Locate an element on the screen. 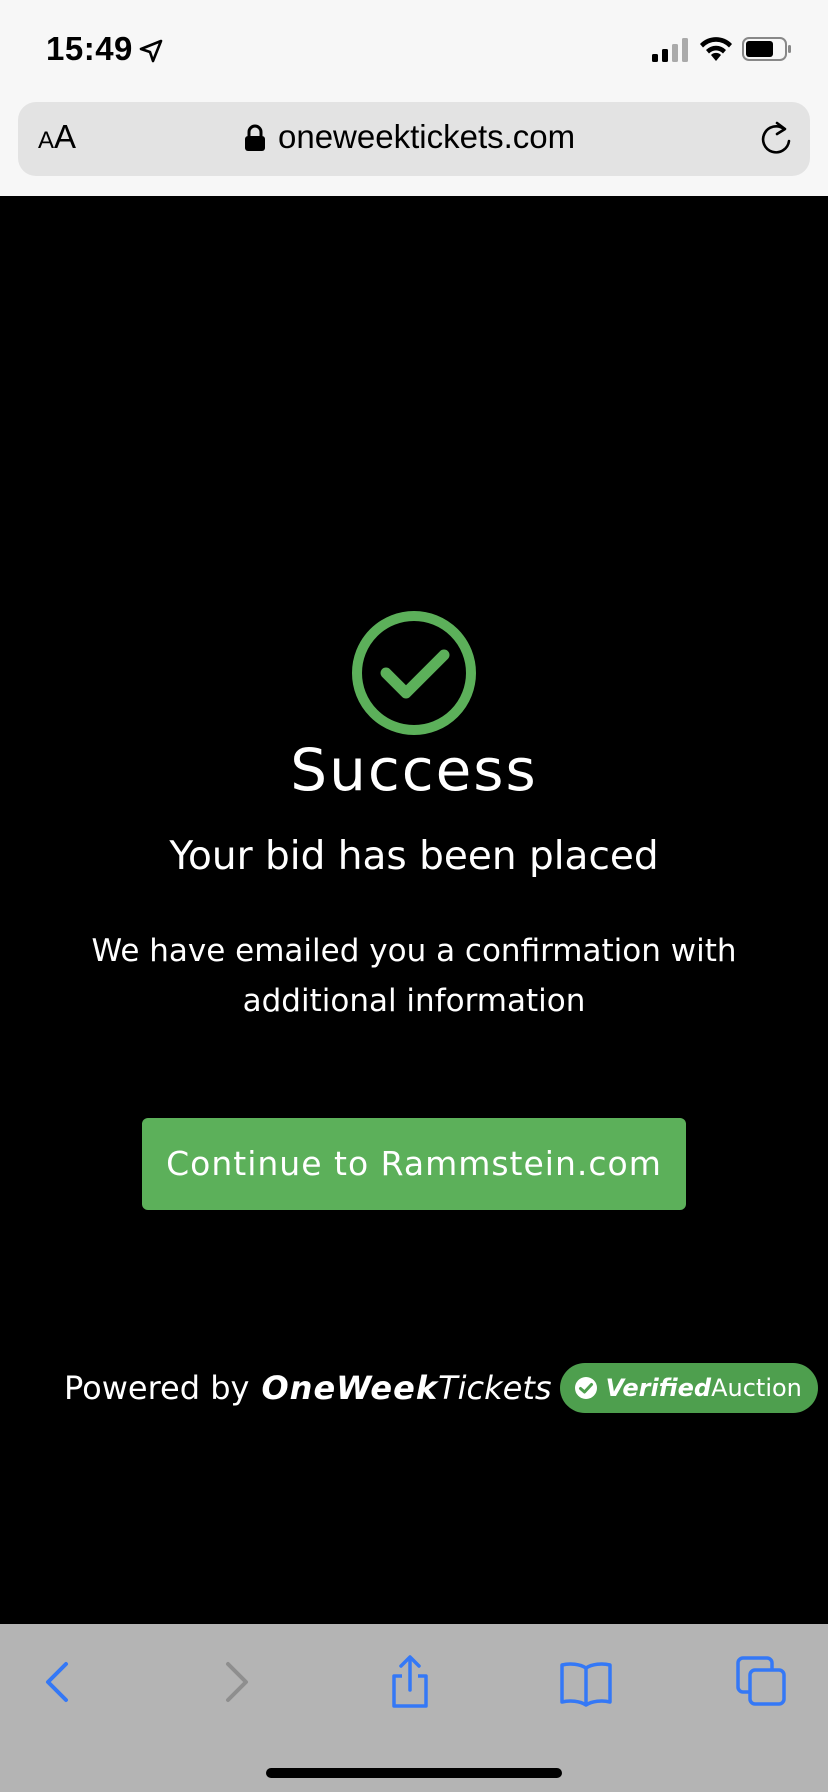 This screenshot has width=828, height=1792. text-size-small-a: A is located at coordinates (46, 140).